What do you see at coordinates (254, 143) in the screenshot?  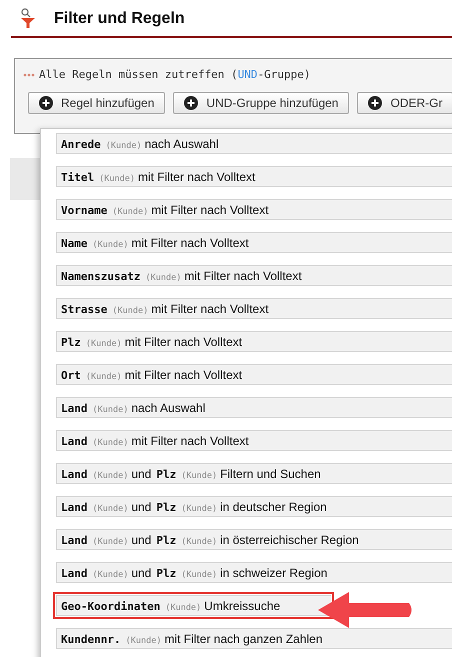 I see `rule-option: Anrede (Kunde) nach Auswahl` at bounding box center [254, 143].